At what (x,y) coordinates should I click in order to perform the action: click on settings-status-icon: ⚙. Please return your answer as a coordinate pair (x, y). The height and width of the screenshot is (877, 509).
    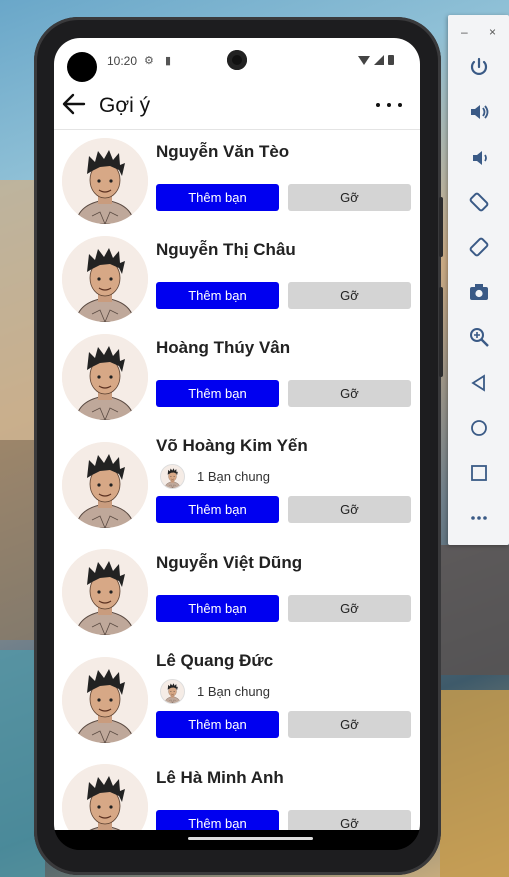
    Looking at the image, I should click on (149, 61).